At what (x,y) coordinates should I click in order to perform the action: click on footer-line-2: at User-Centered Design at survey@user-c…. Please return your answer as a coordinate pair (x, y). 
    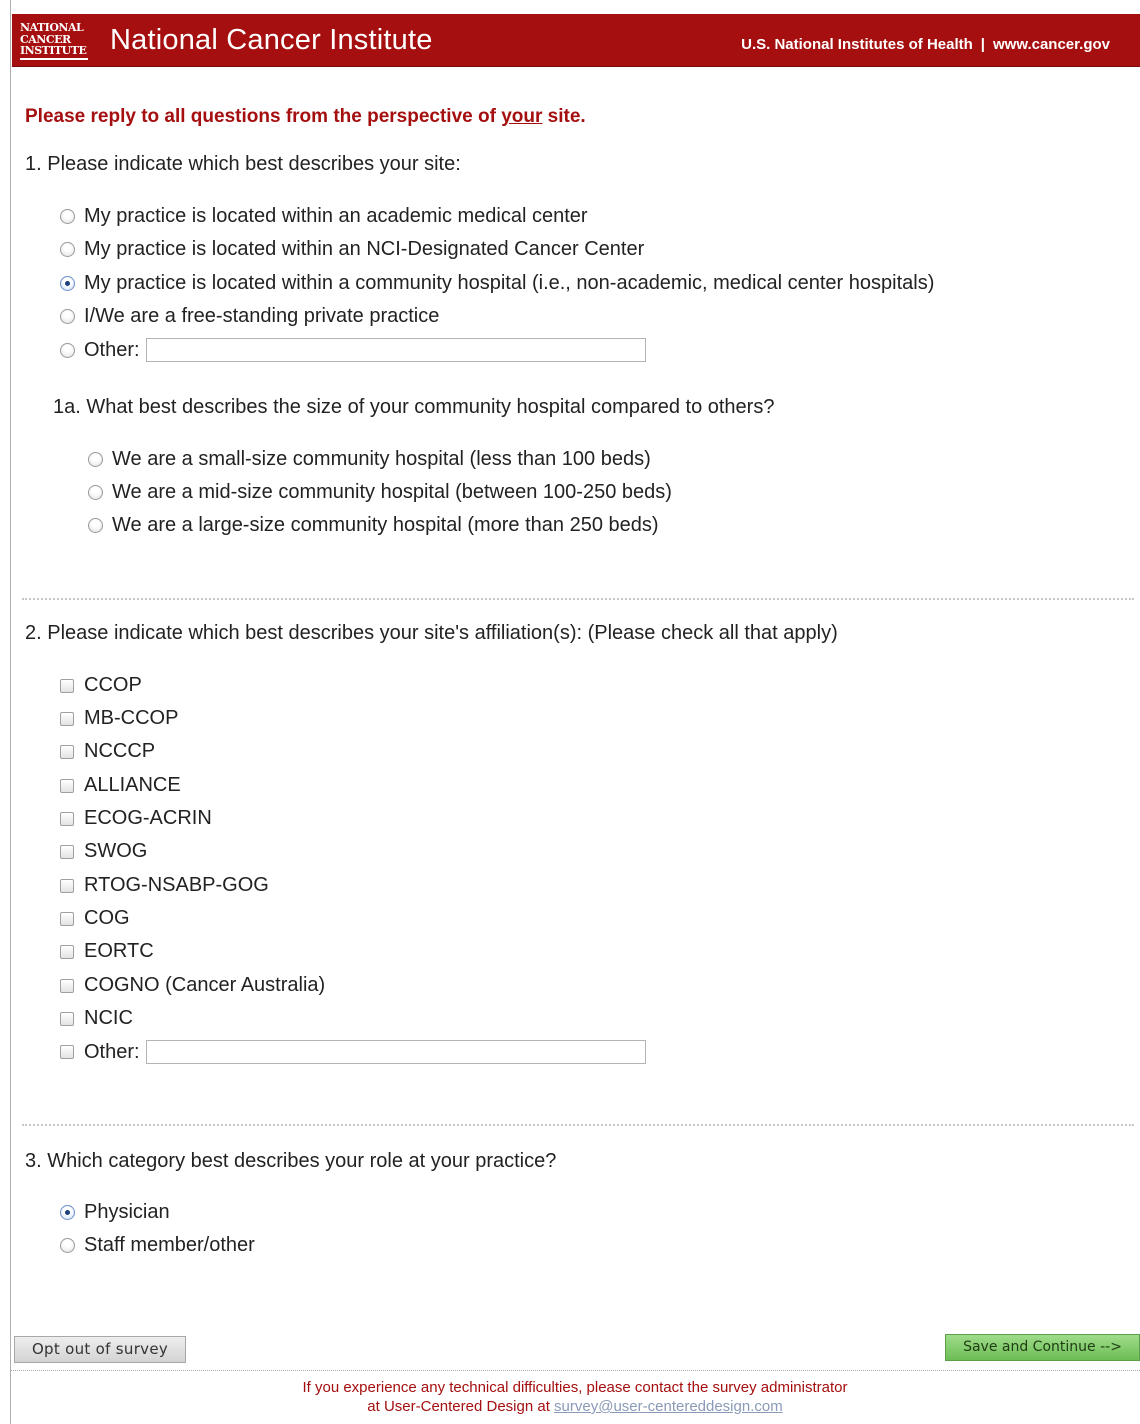
    Looking at the image, I should click on (570, 1406).